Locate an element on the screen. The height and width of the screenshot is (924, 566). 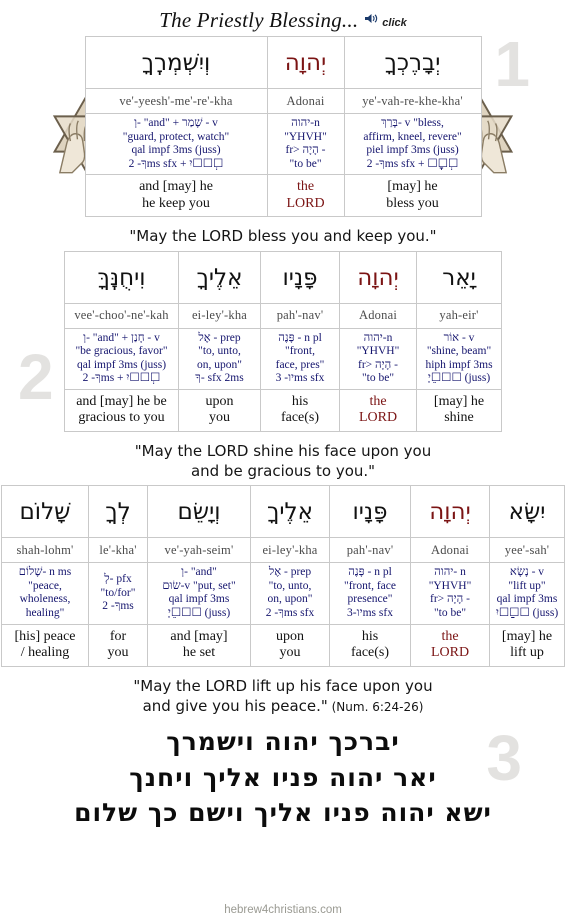
speaker-icon is located at coordinates (371, 21).